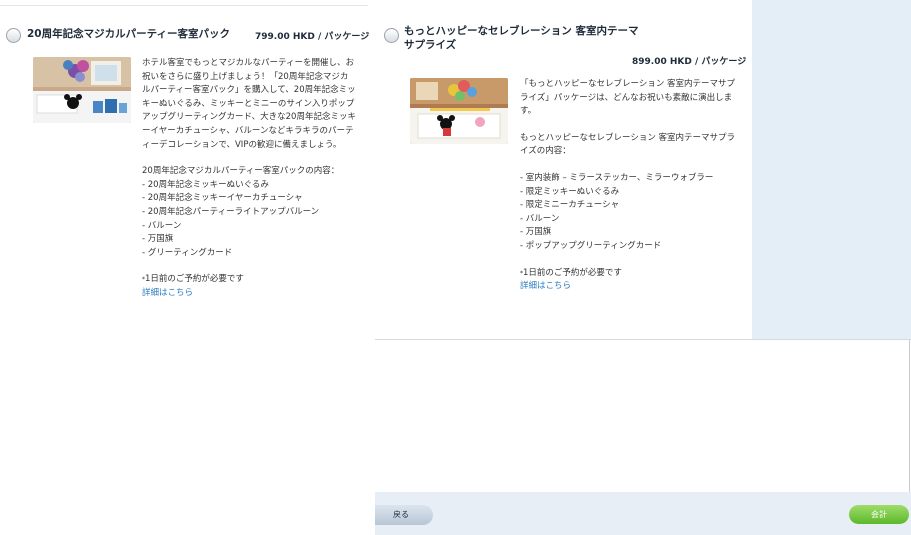 Image resolution: width=911 pixels, height=535 pixels. I want to click on list-item: - 室内装飾 – ミラーステッカー、ミラーウォブラー, so click(617, 177).